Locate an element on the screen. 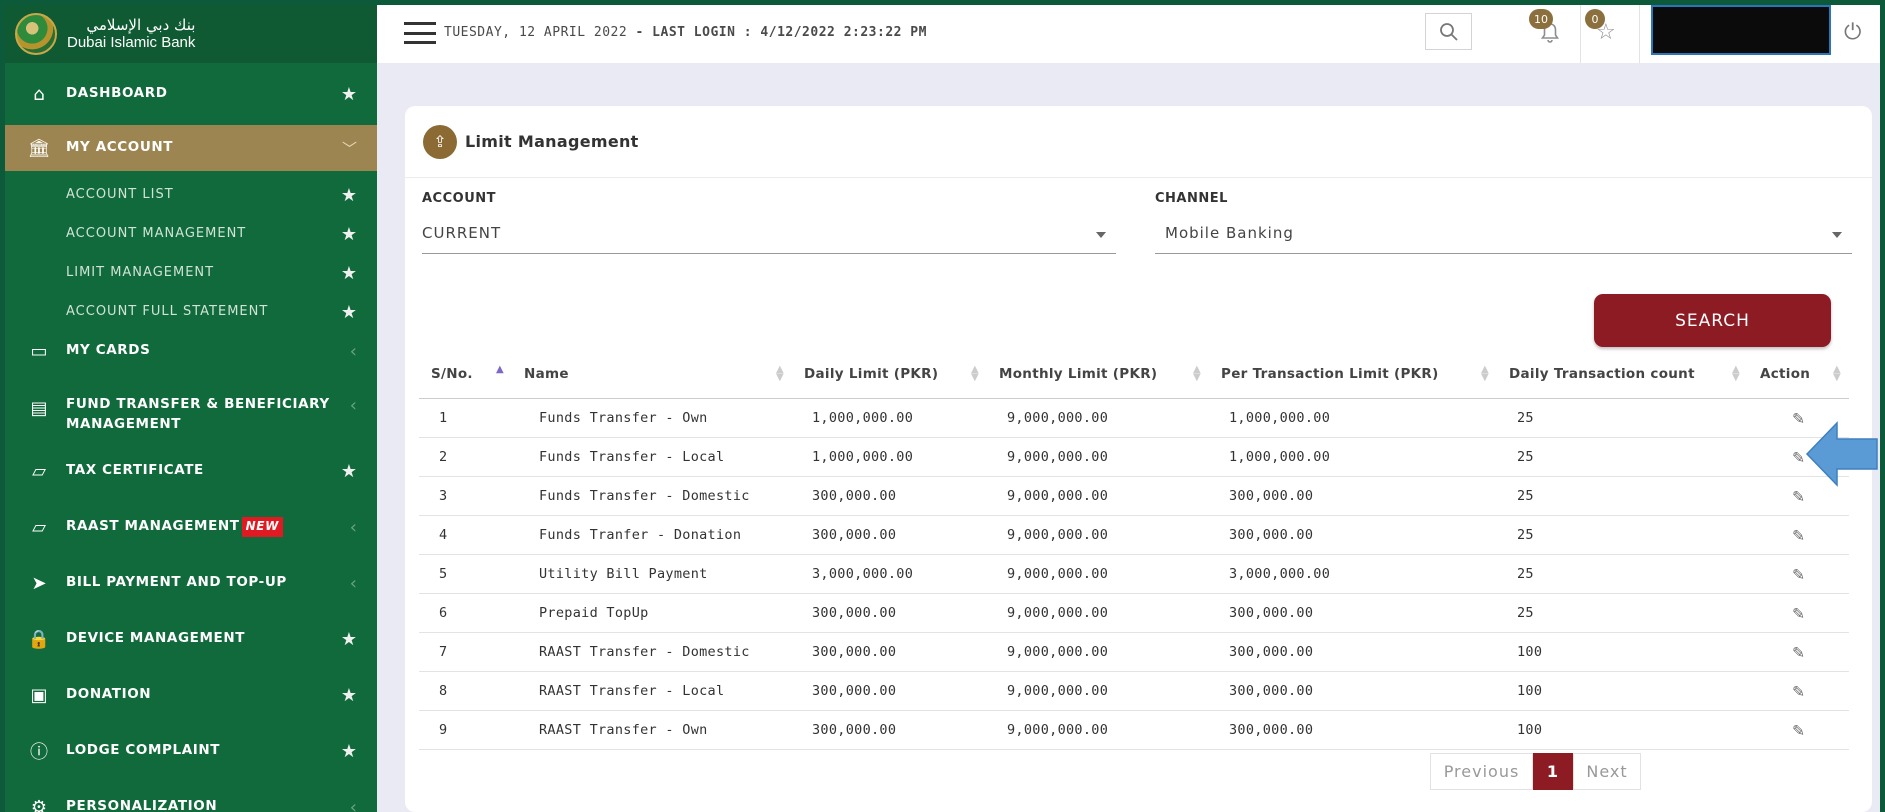 The height and width of the screenshot is (812, 1885). cell-name: RAAST Transfer - Local is located at coordinates (652, 691).